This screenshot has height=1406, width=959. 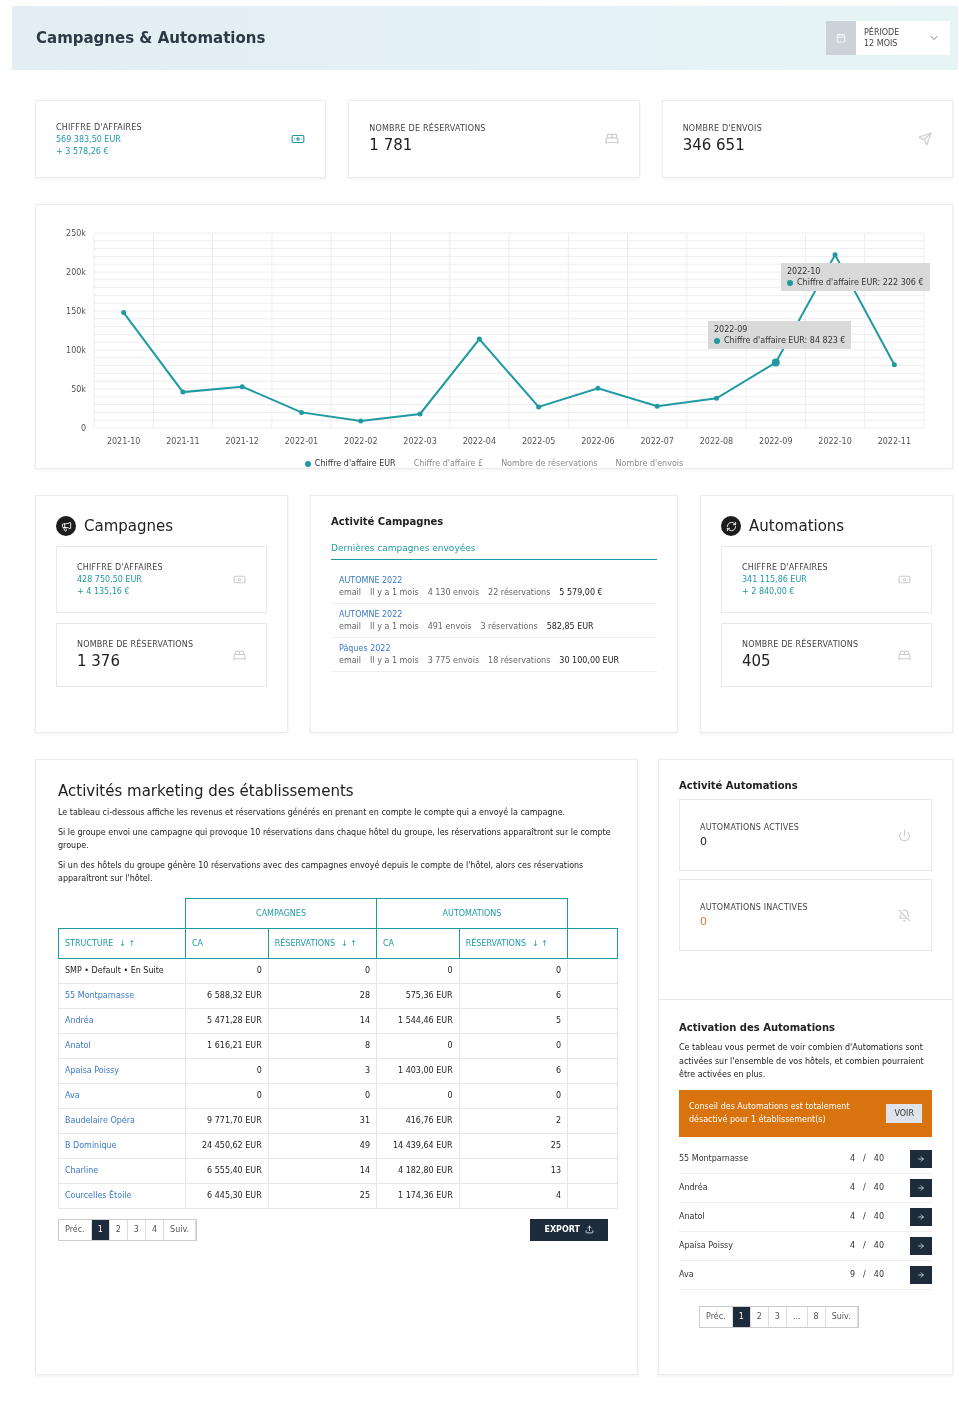 What do you see at coordinates (706, 1246) in the screenshot?
I see `hotel-name: Apaisa Poissy` at bounding box center [706, 1246].